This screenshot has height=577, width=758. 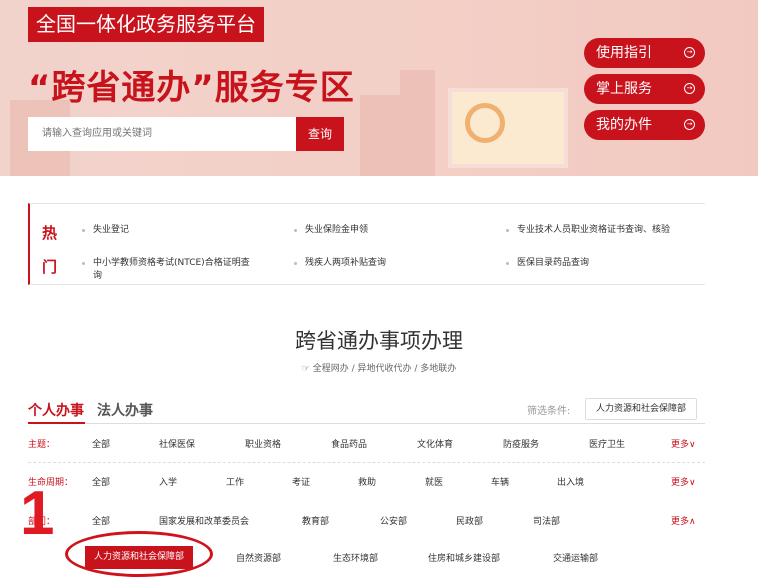 I want to click on tab-corporate: 法人办事, so click(x=125, y=410).